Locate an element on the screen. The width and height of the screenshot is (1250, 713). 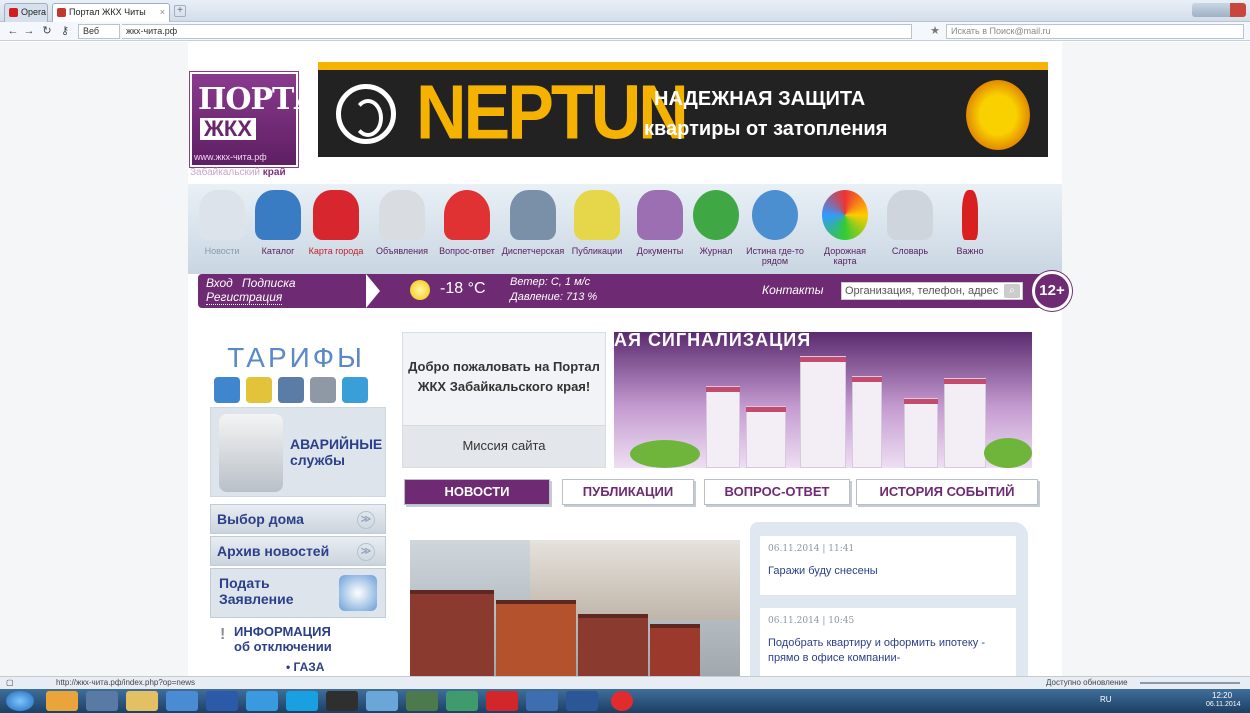
tab-history: ИСТОРИЯ СОБЫТИЙ is located at coordinates (947, 492).